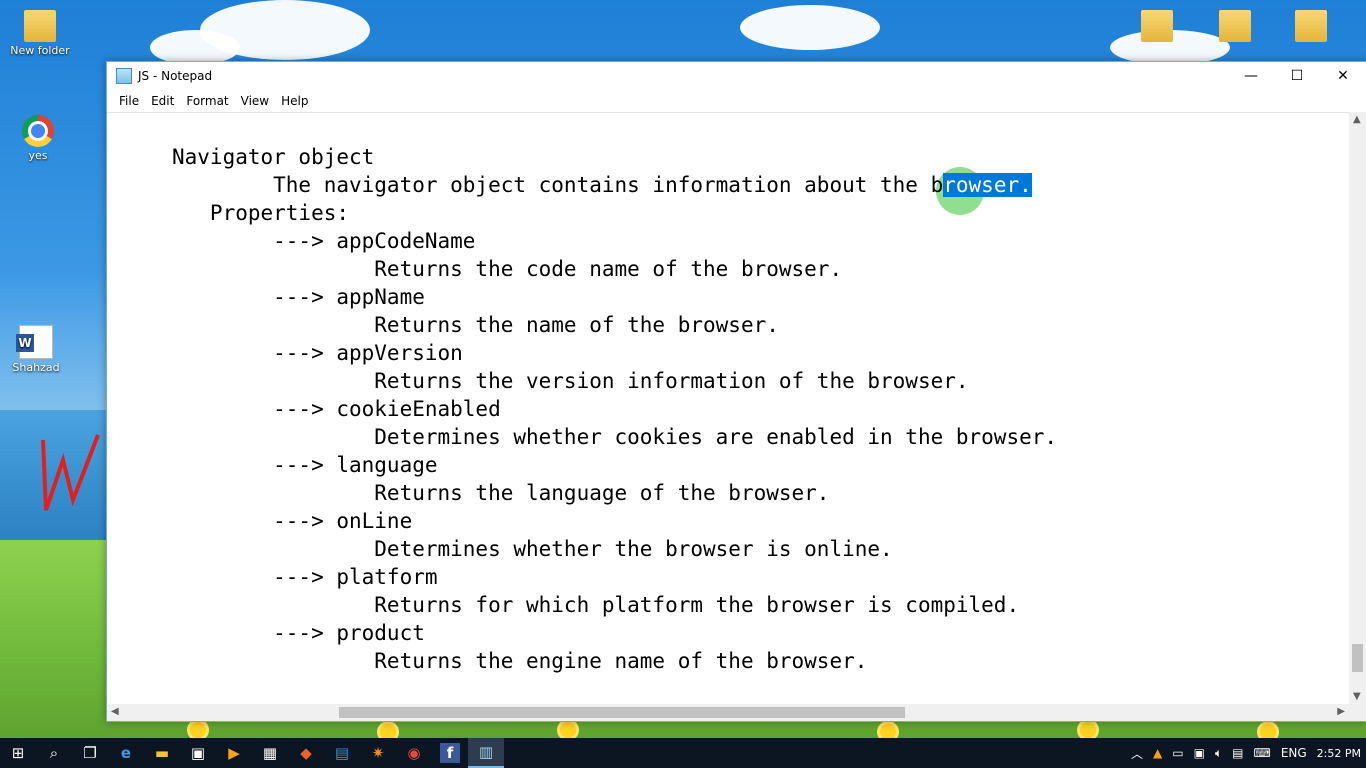  What do you see at coordinates (175, 76) in the screenshot?
I see `window-title: JS - Notepad` at bounding box center [175, 76].